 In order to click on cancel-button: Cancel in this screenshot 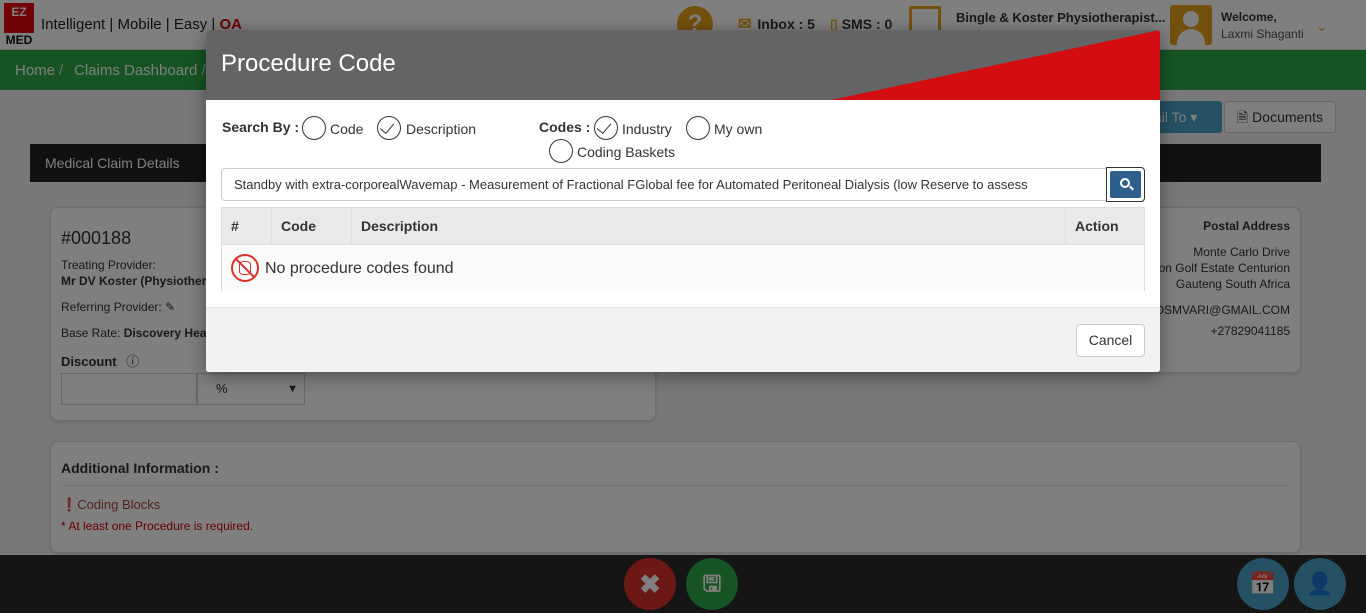, I will do `click(1110, 340)`.